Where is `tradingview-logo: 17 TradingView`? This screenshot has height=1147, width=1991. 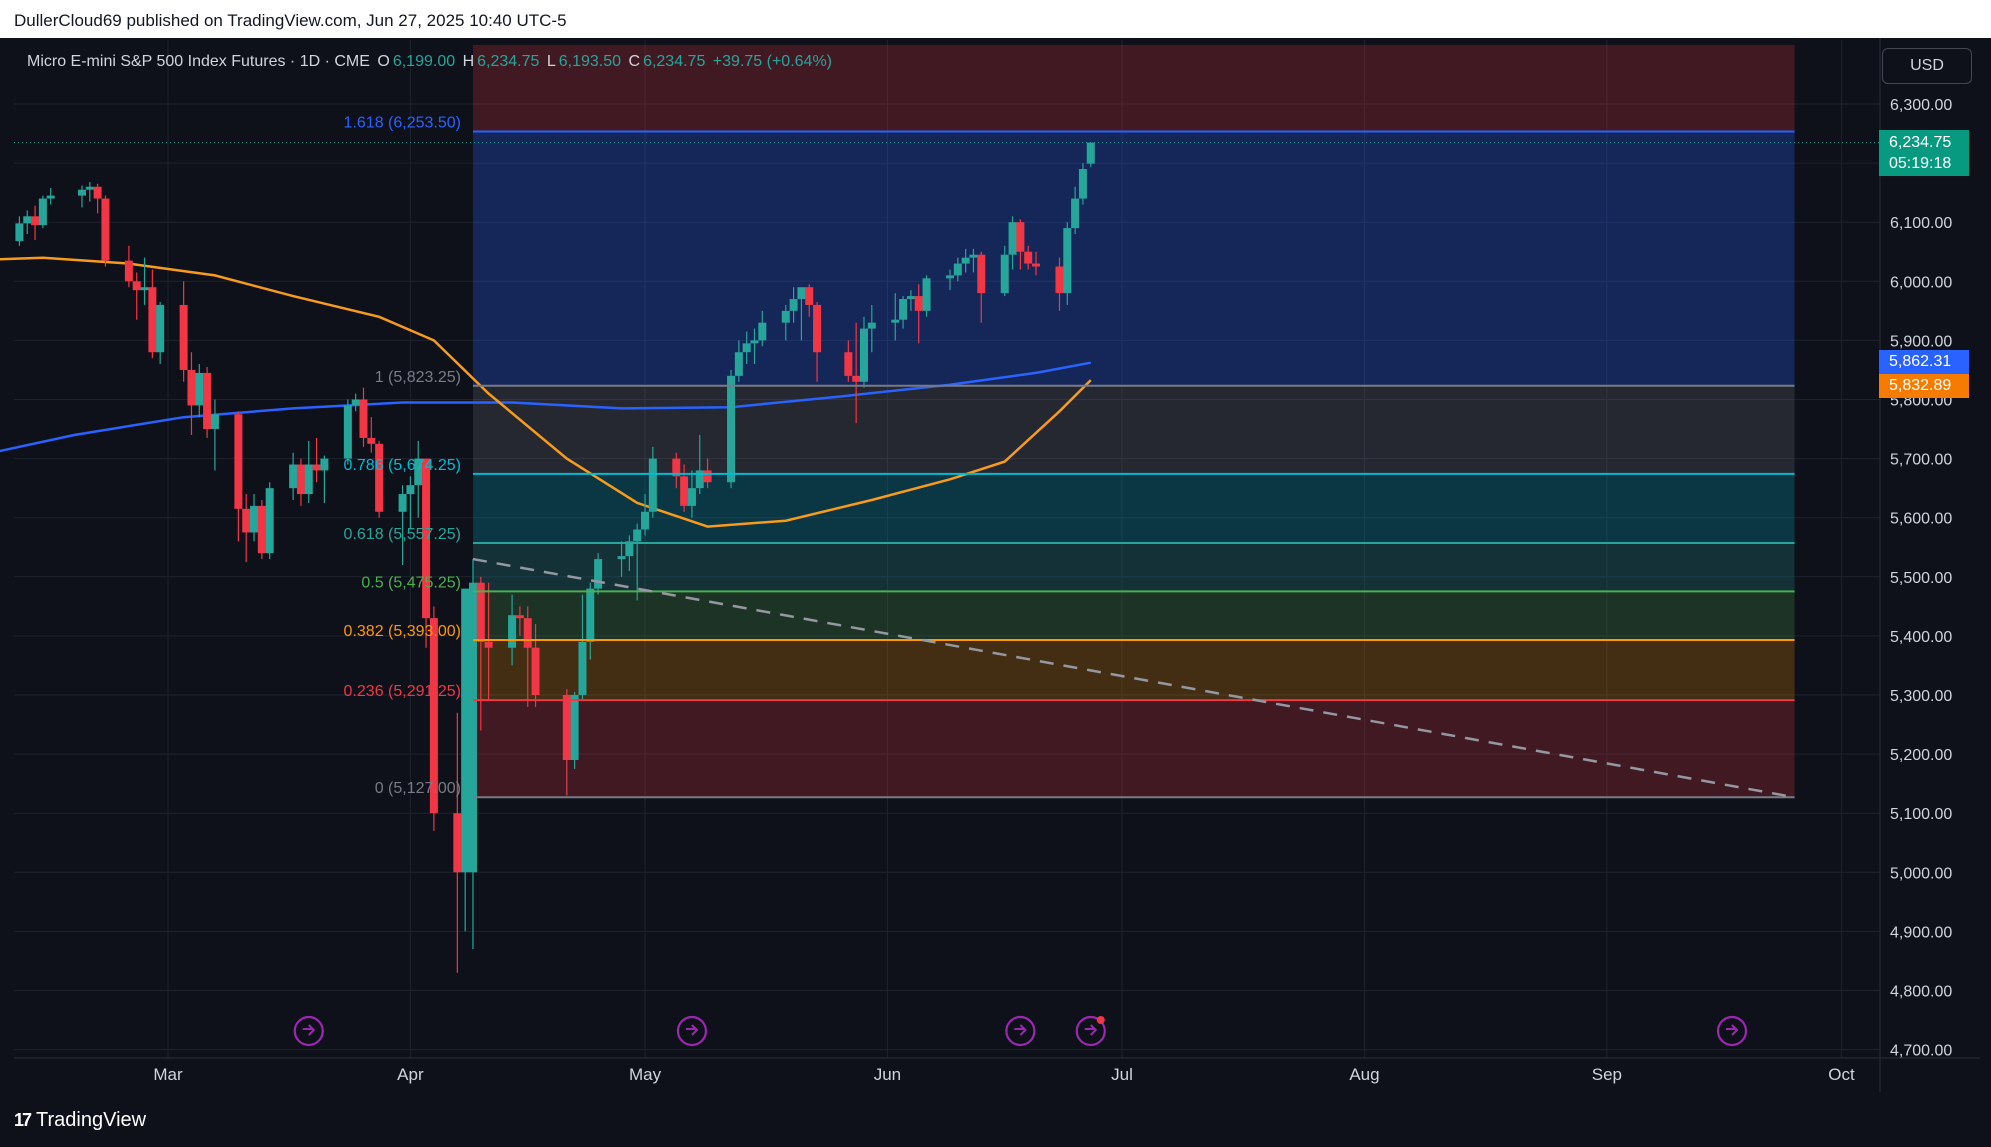
tradingview-logo: 17 TradingView is located at coordinates (80, 1120).